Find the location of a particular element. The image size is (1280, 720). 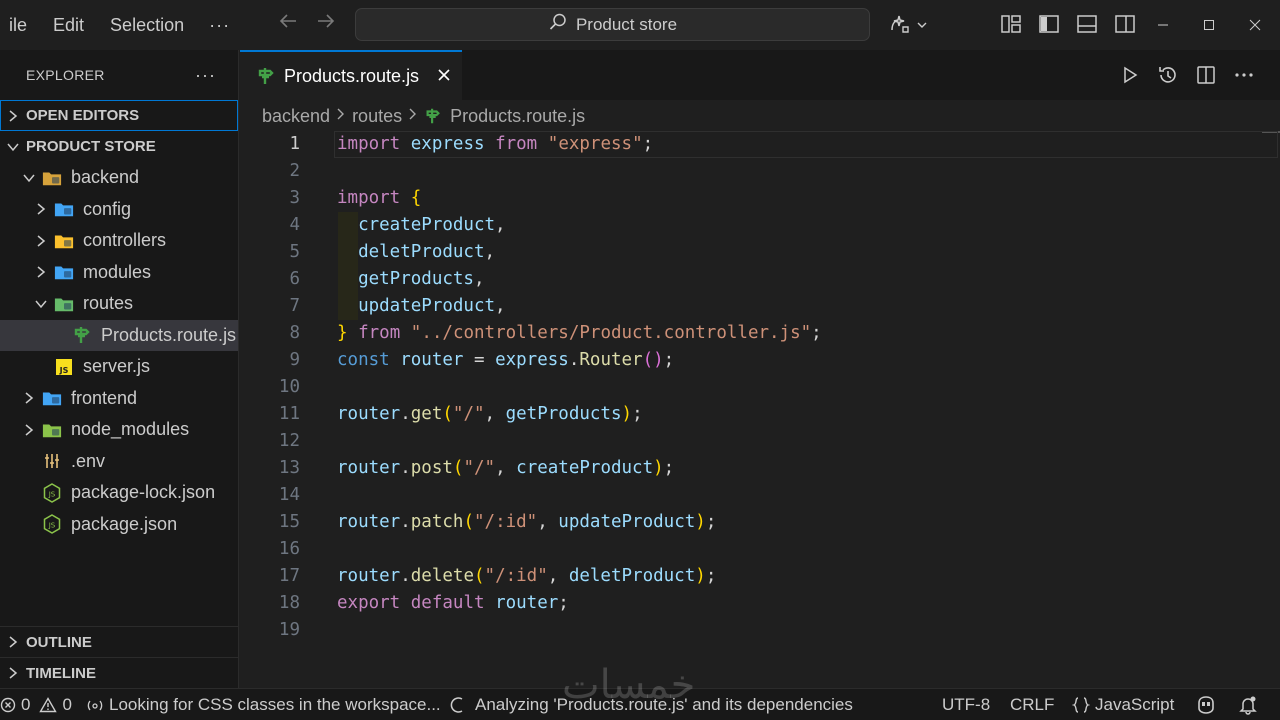

split-editor-icon is located at coordinates (1206, 75).